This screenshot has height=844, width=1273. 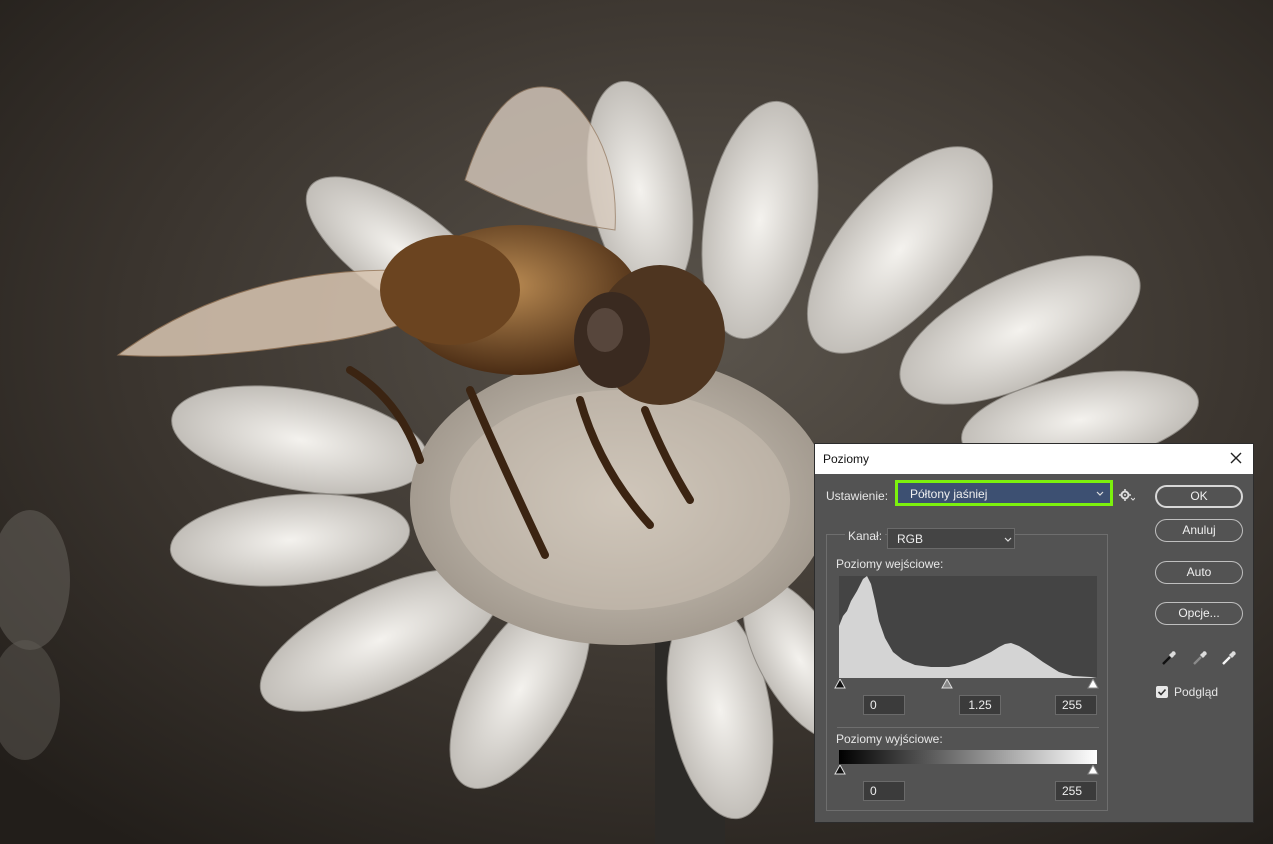 What do you see at coordinates (910, 539) in the screenshot?
I see `channel-value: RGB` at bounding box center [910, 539].